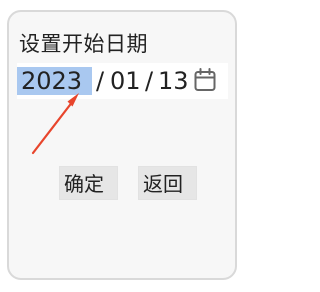 This screenshot has width=320, height=292. I want to click on year-segment: 2023, so click(54, 81).